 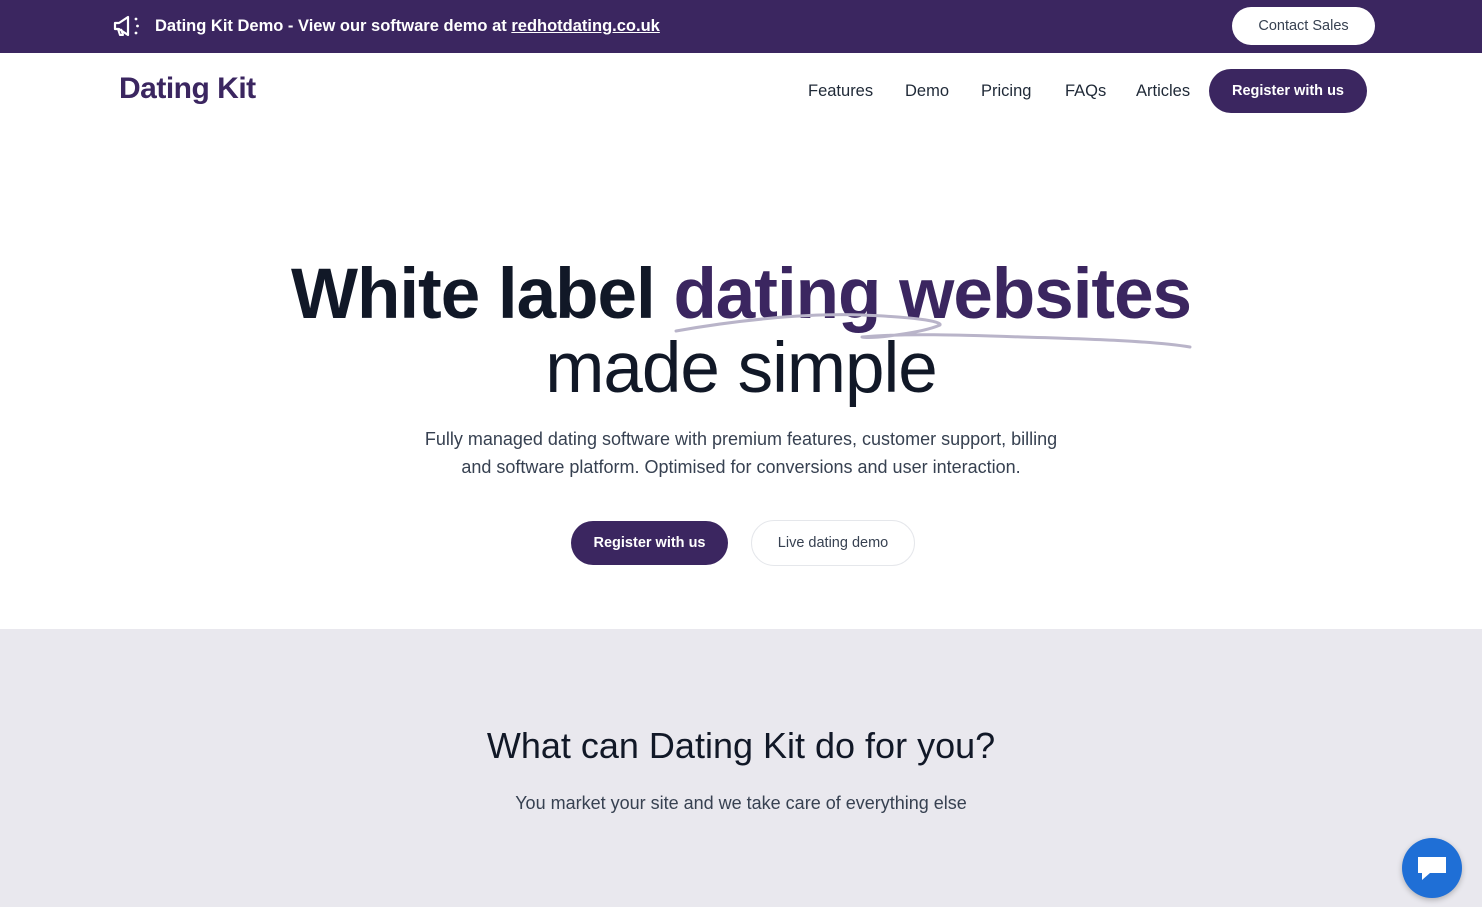 What do you see at coordinates (1085, 91) in the screenshot?
I see `nav-item-faqs: FAQs` at bounding box center [1085, 91].